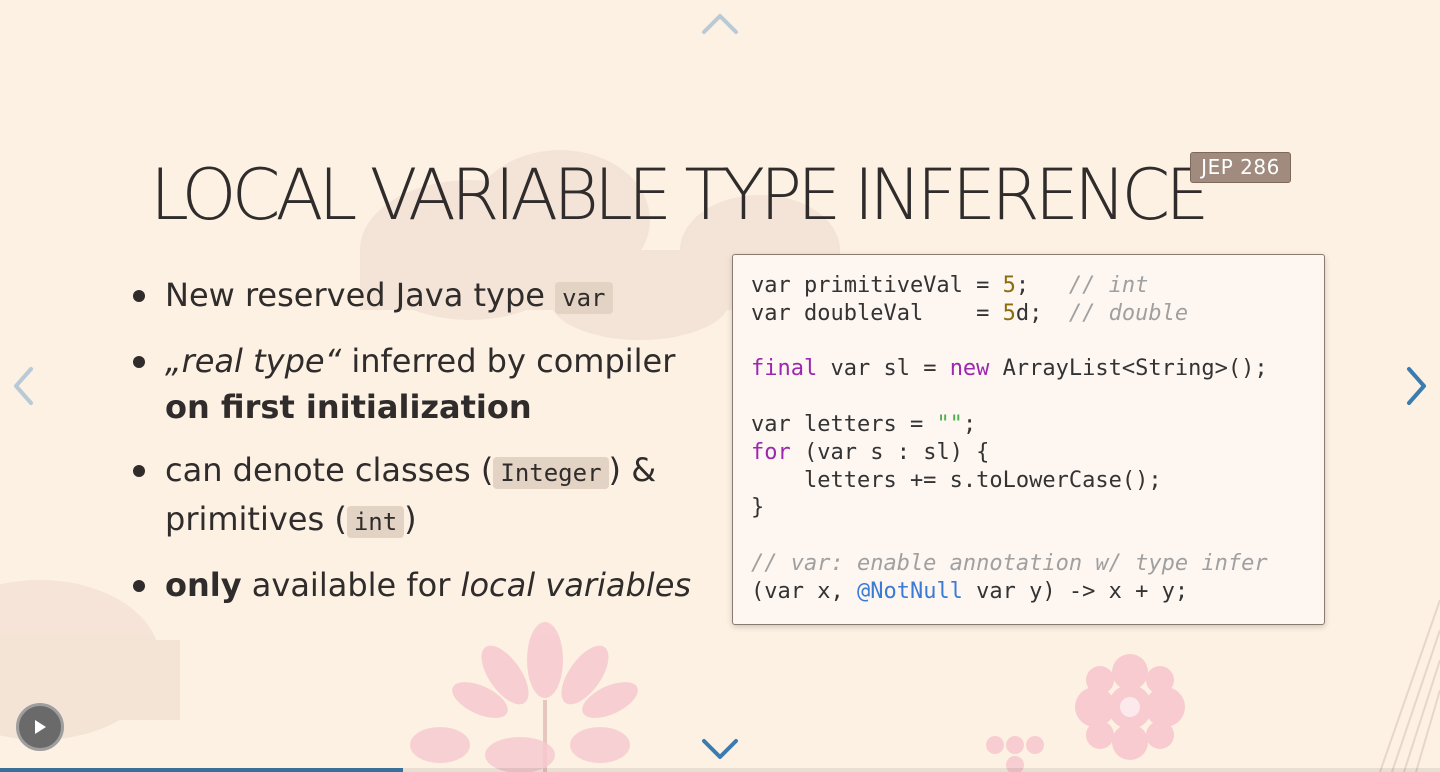  I want to click on bullet-bold: only, so click(203, 585).